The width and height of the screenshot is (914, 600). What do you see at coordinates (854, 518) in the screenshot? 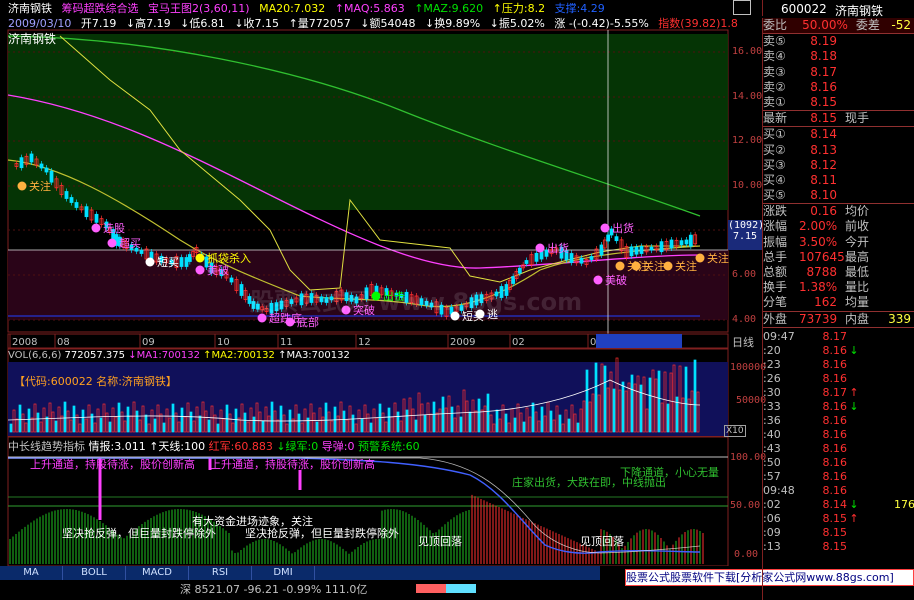
I see `tick-cell: ↑` at bounding box center [854, 518].